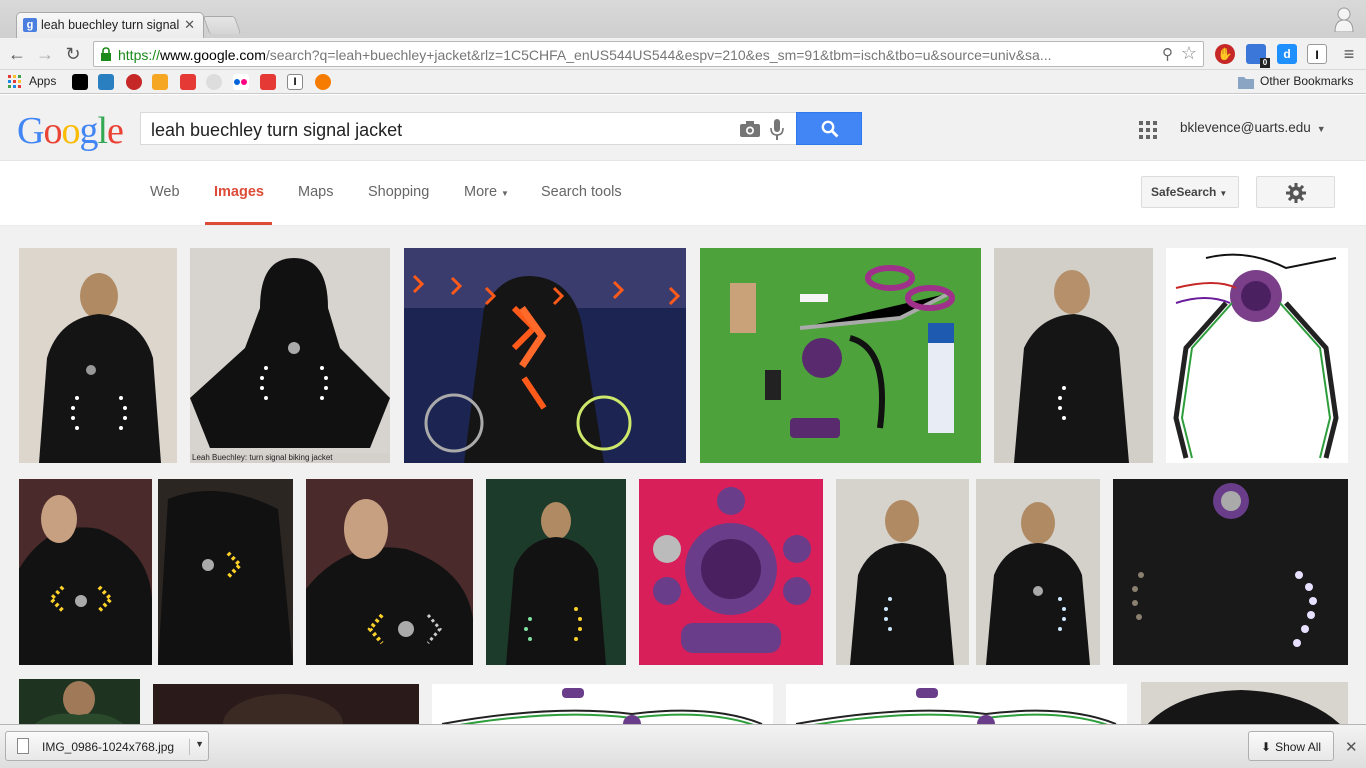  I want to click on browser-tab: g leah buechley turn signal j ✕, so click(110, 25).